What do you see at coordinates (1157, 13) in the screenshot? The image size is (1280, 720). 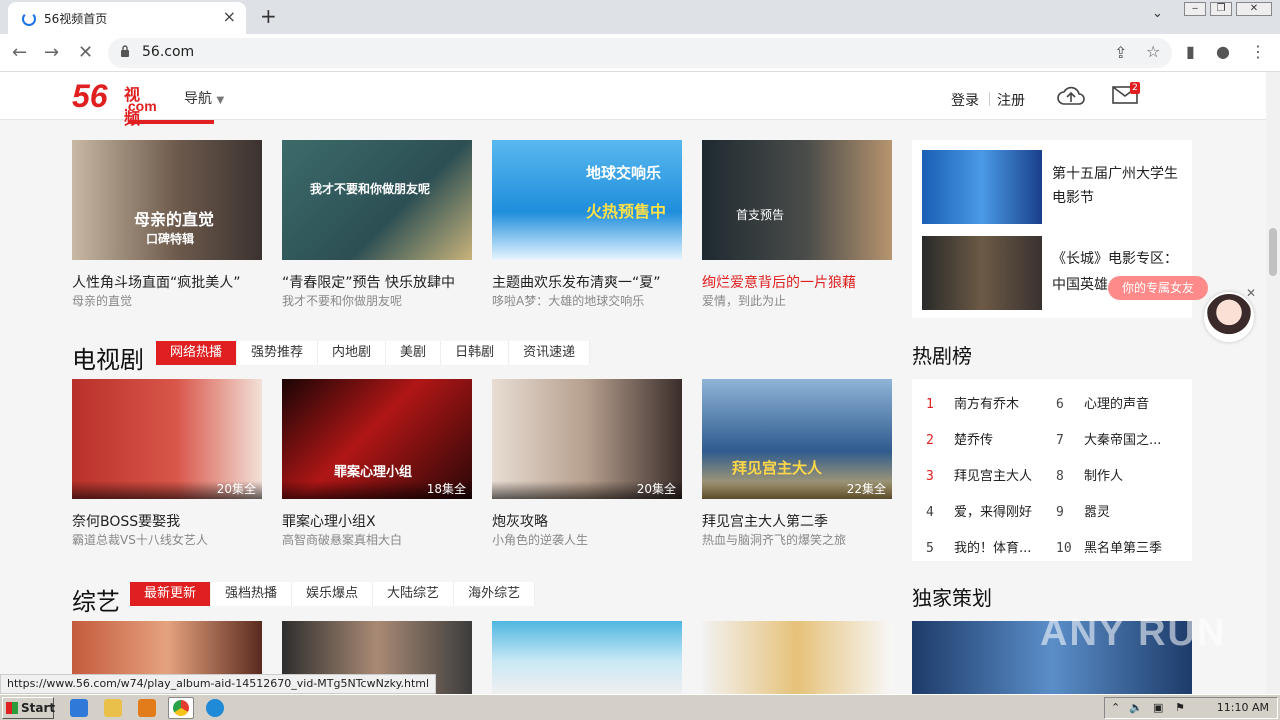 I see `tab-search-chevron-icon: ⌄` at bounding box center [1157, 13].